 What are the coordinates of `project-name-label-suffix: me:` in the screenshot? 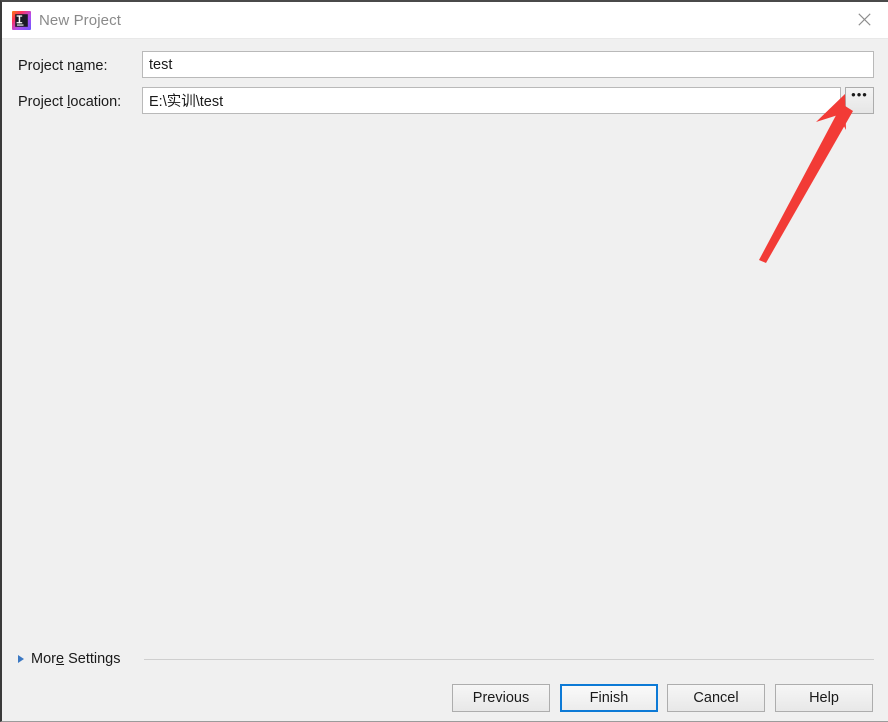 It's located at (95, 66).